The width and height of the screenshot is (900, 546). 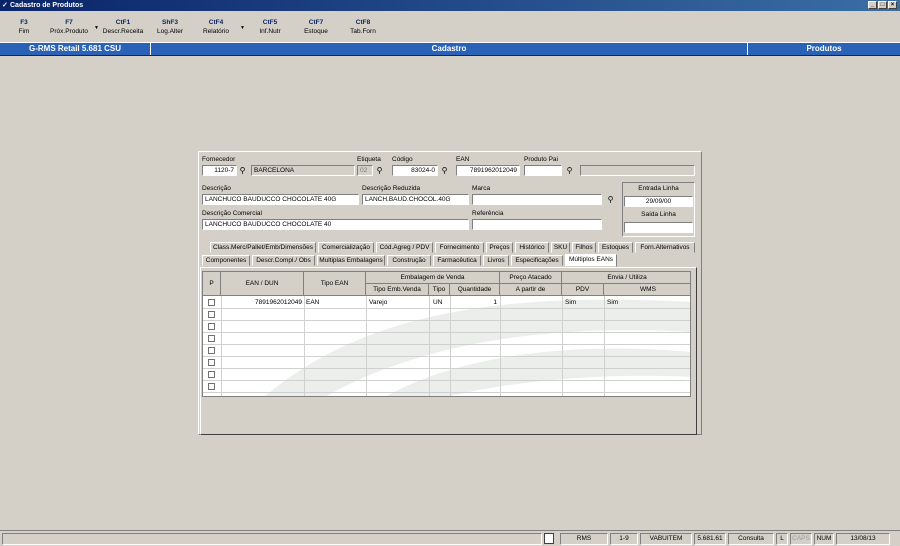 I want to click on produto-pai-field, so click(x=543, y=170).